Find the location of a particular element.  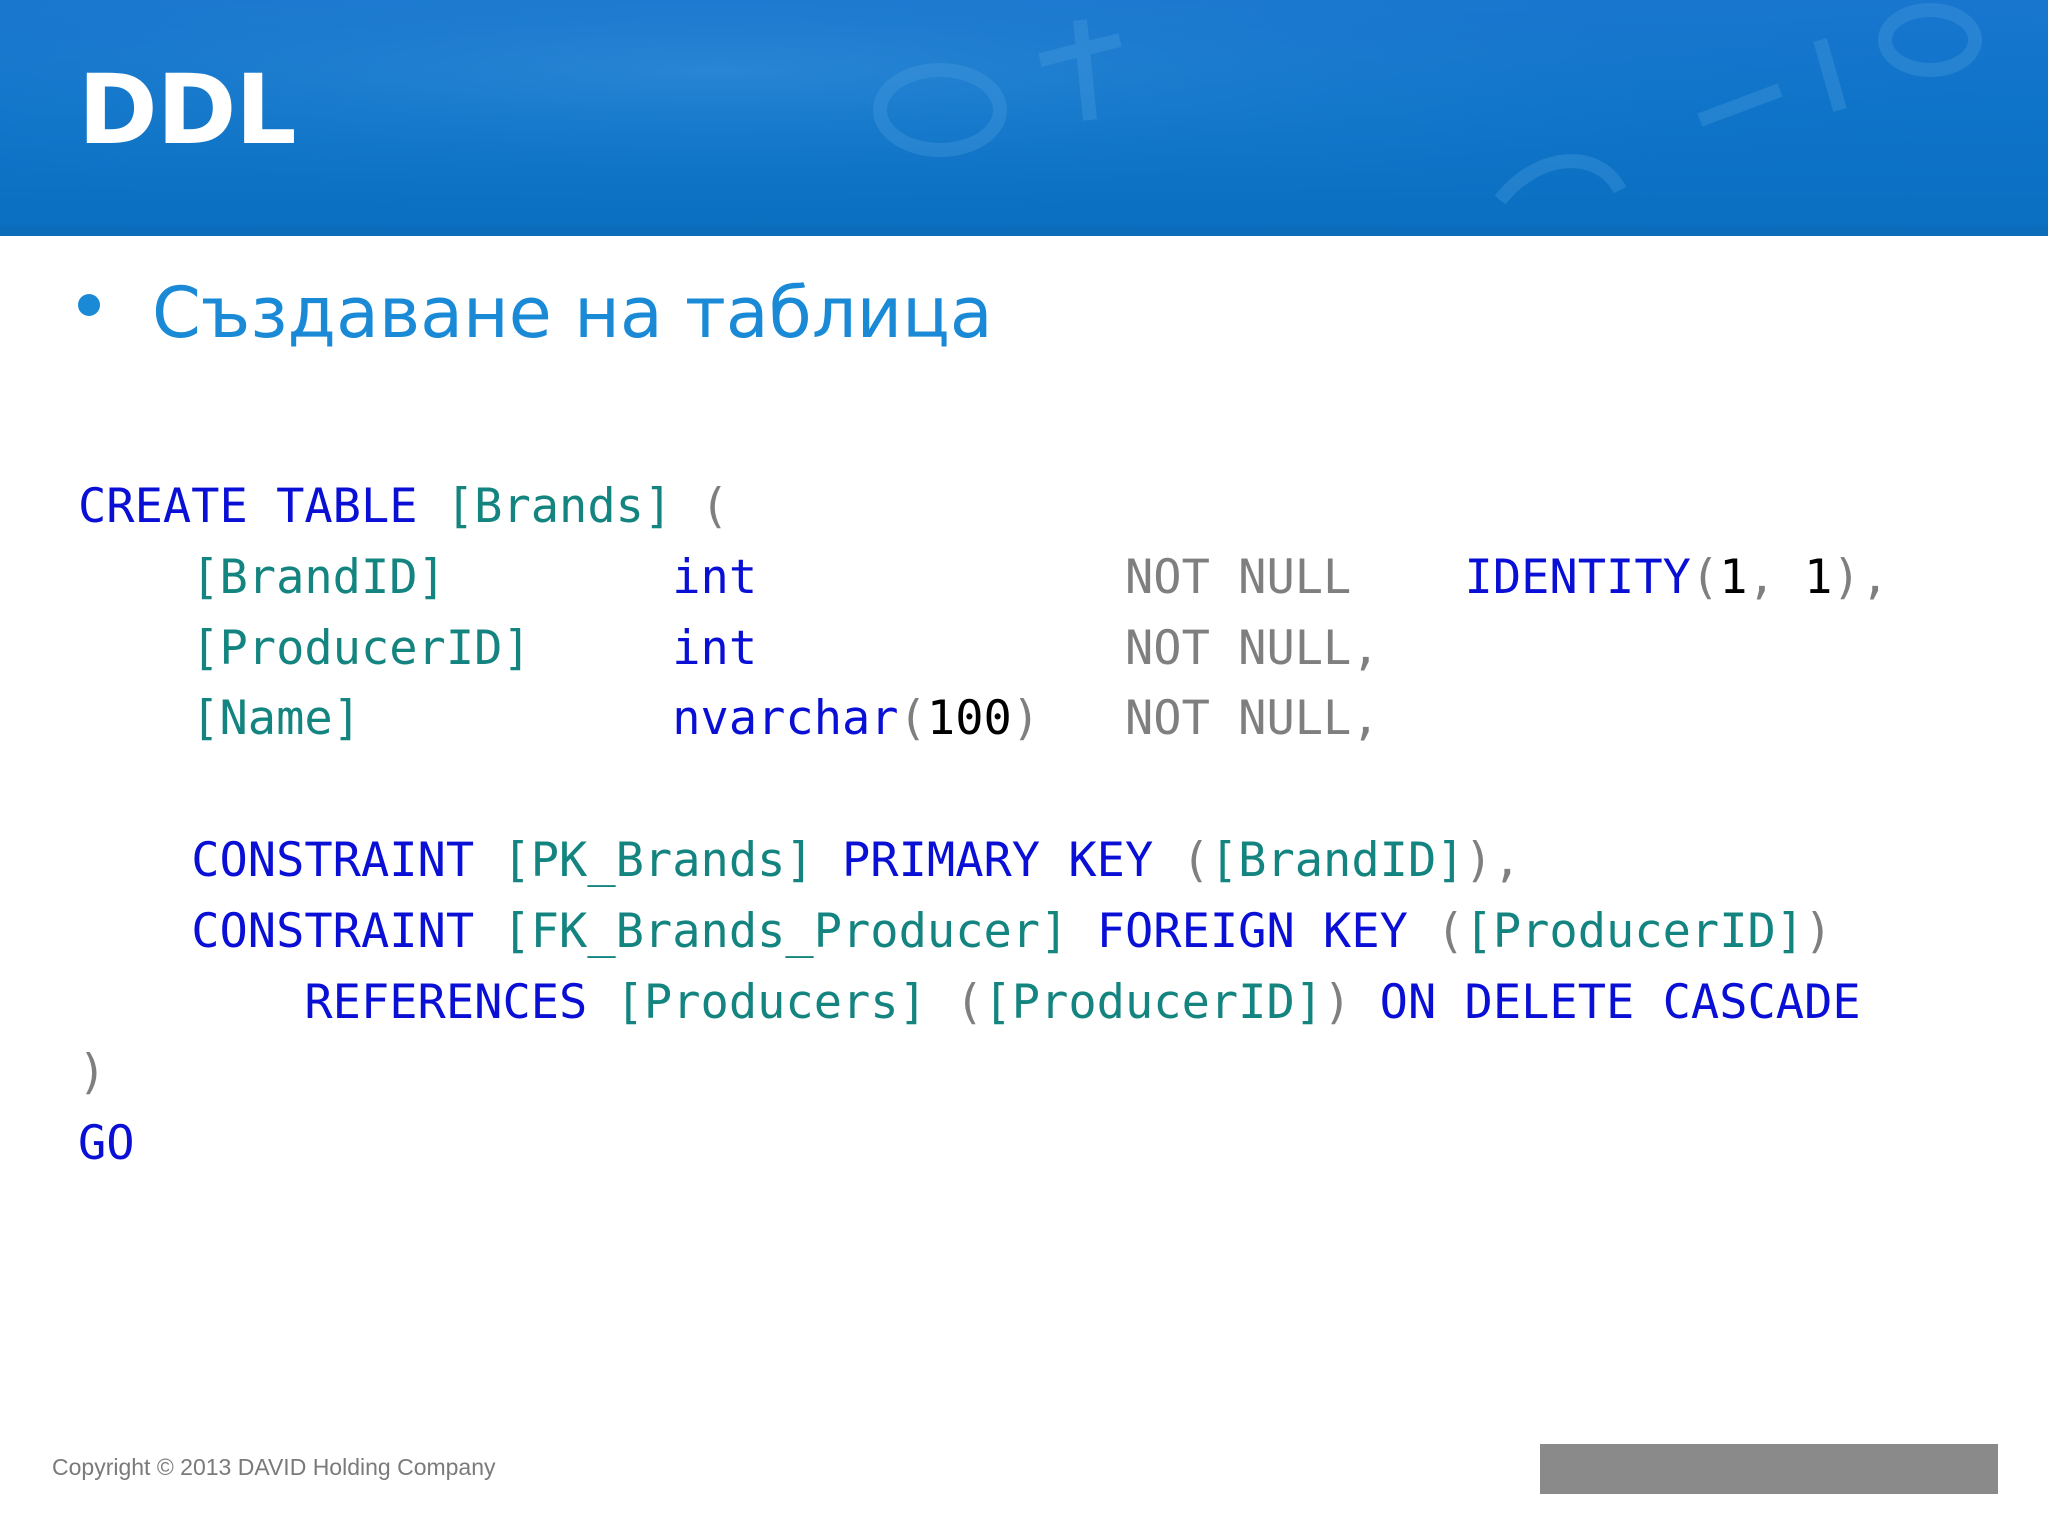

code-line: [BrandID] int NOT NULL IDENTITY(1, 1), is located at coordinates (983, 578).